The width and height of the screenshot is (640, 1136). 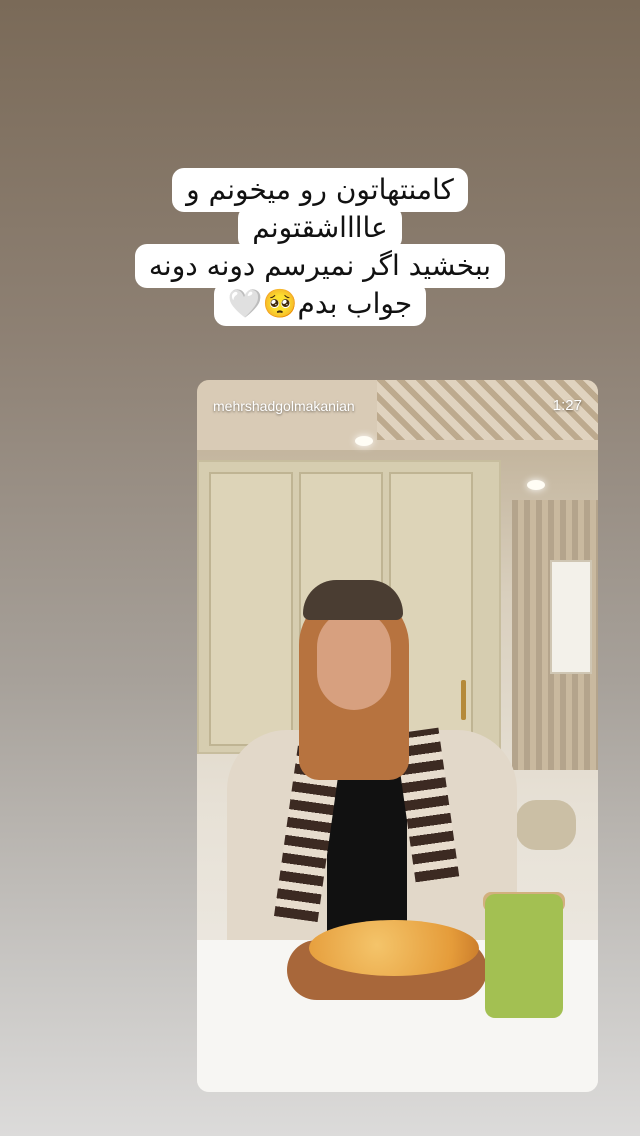 I want to click on caption-line-4: جواب بدم🥺🤍, so click(x=320, y=304).